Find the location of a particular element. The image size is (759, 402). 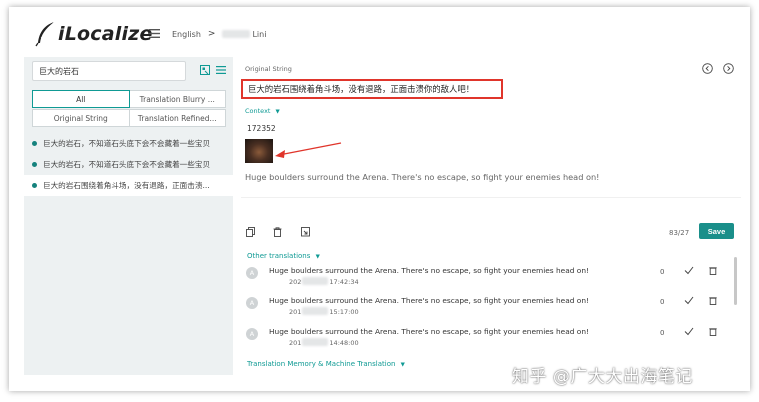

watermark: 知乎 @广大大出海笔记 is located at coordinates (602, 377).